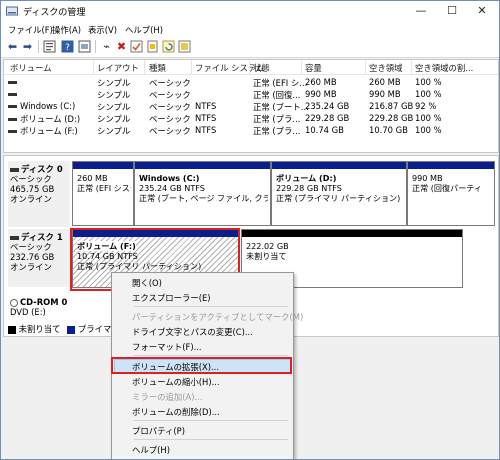  What do you see at coordinates (261, 68) in the screenshot?
I see `column-header-status: 状態` at bounding box center [261, 68].